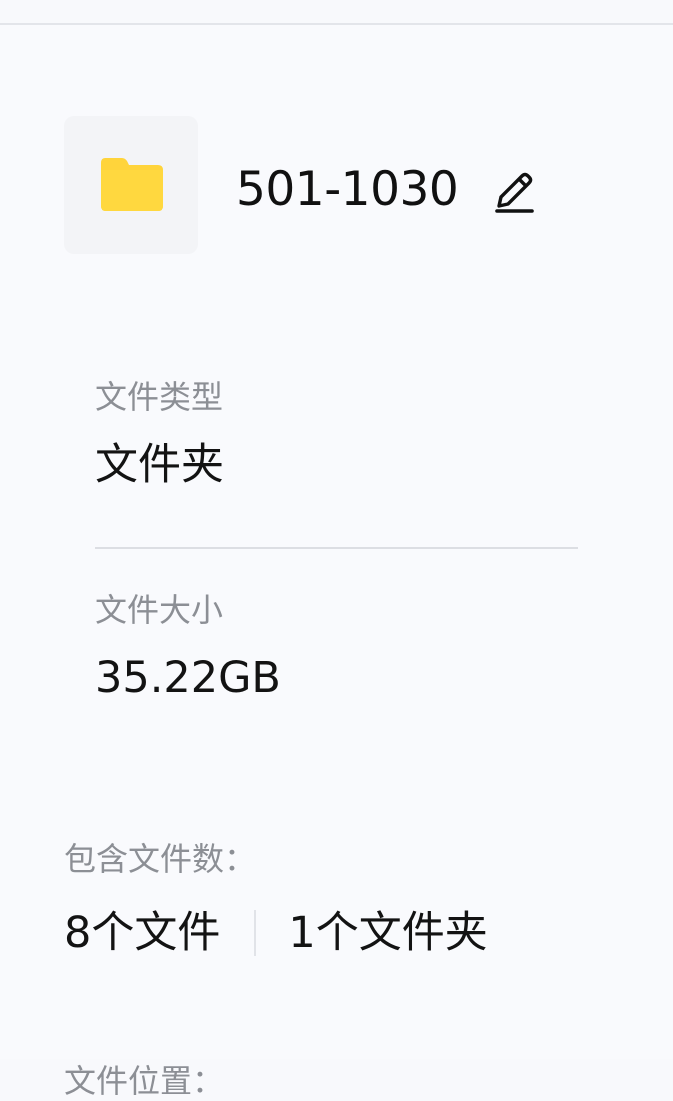 Image resolution: width=673 pixels, height=1101 pixels. I want to click on file-size-label: 文件大小, so click(159, 610).